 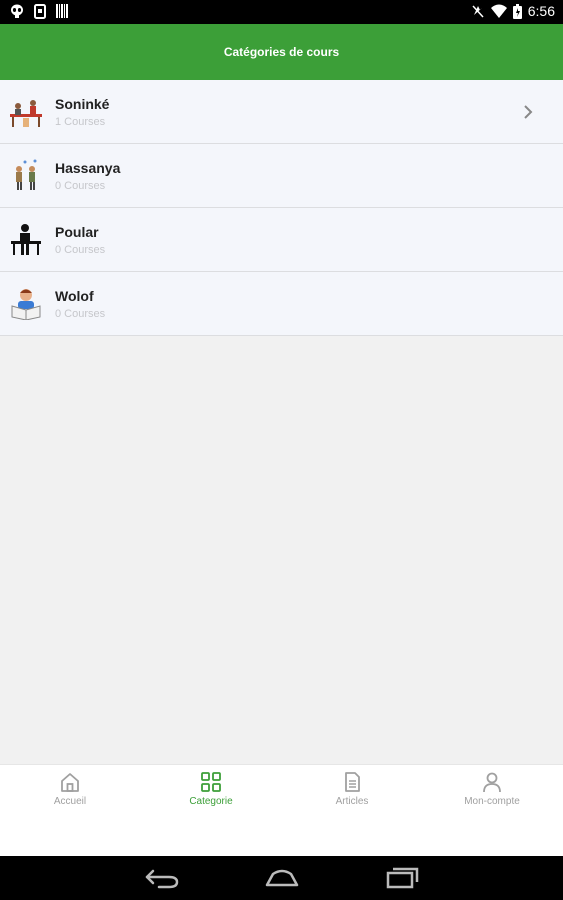 I want to click on system-navigation-bar, so click(x=281, y=878).